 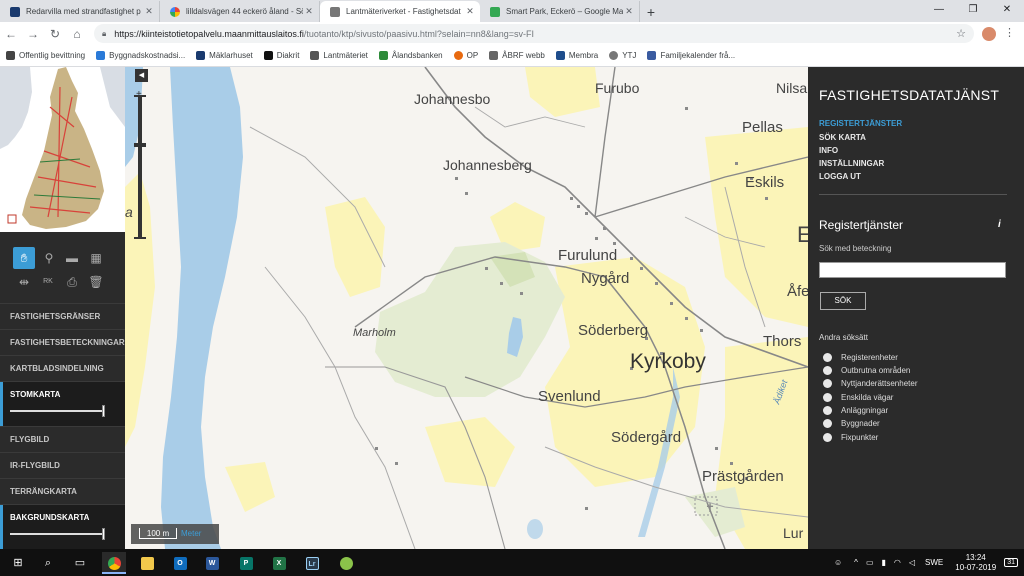 I want to click on layer-bakgrundskarta: BAKGRUNDSKARTA, so click(x=62, y=526).